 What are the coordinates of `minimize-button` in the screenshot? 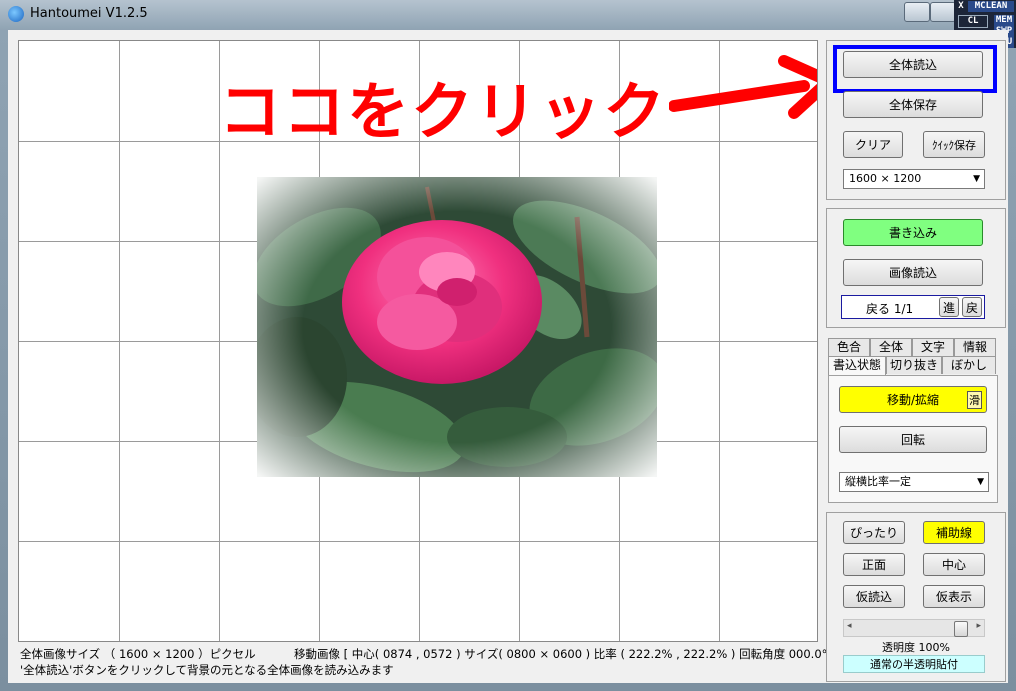 It's located at (917, 12).